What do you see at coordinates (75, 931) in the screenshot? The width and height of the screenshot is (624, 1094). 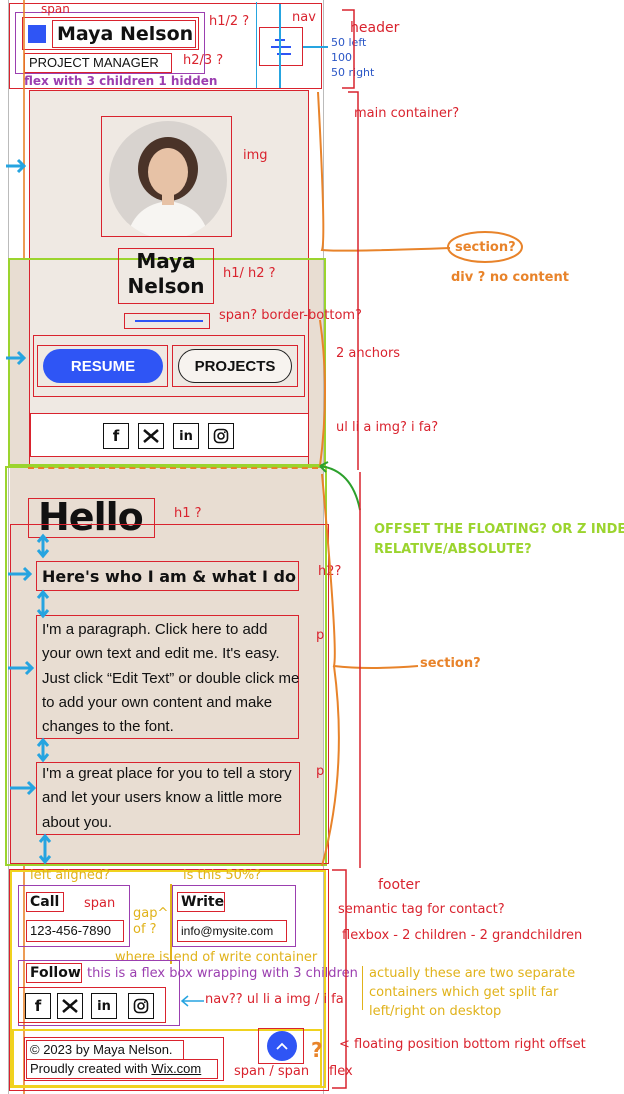 I see `phone-link: 123-456-7890` at bounding box center [75, 931].